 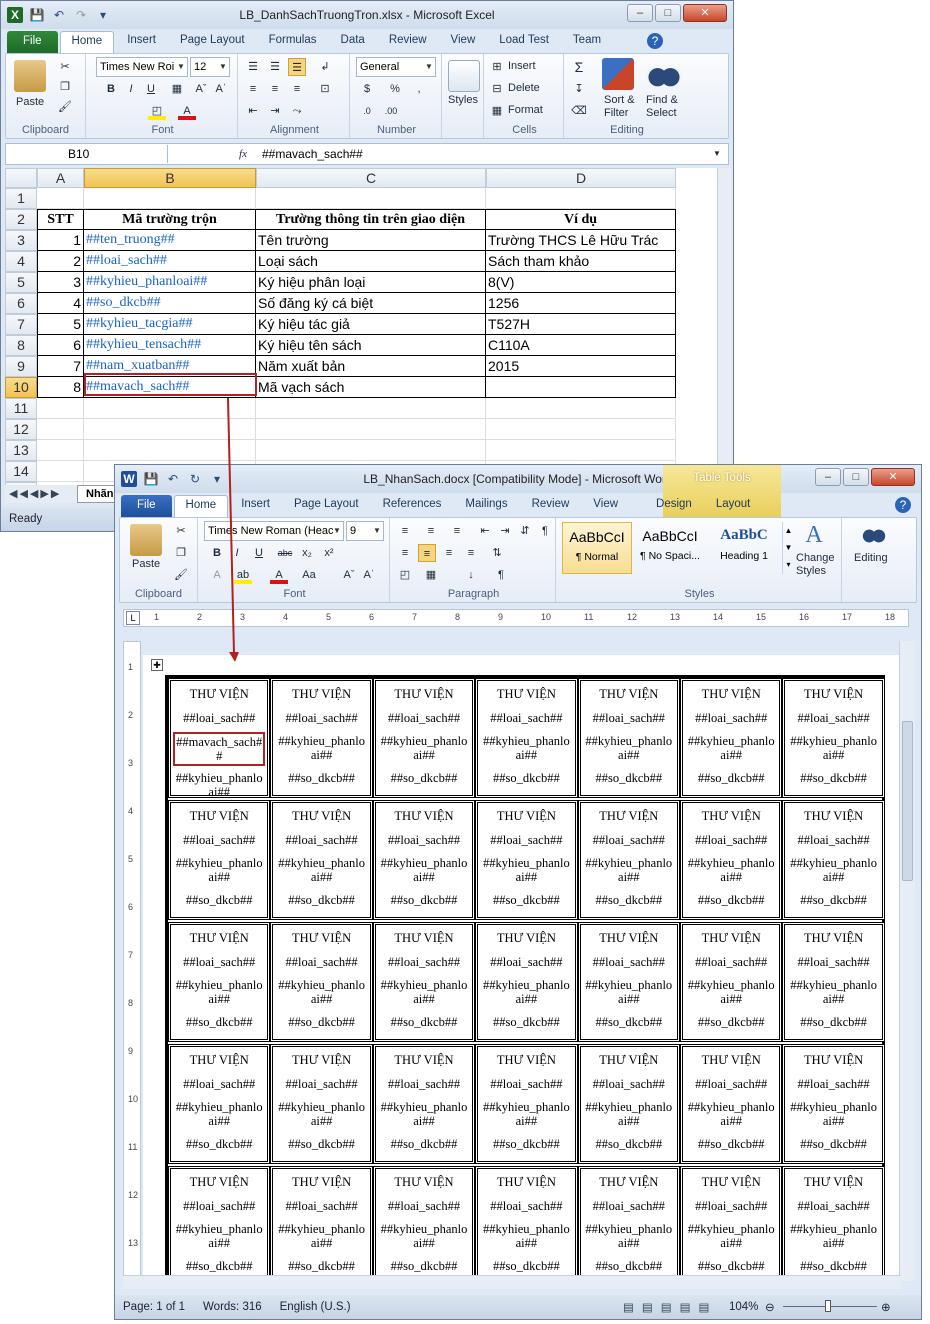 What do you see at coordinates (664, 74) in the screenshot?
I see `binoculars-icon` at bounding box center [664, 74].